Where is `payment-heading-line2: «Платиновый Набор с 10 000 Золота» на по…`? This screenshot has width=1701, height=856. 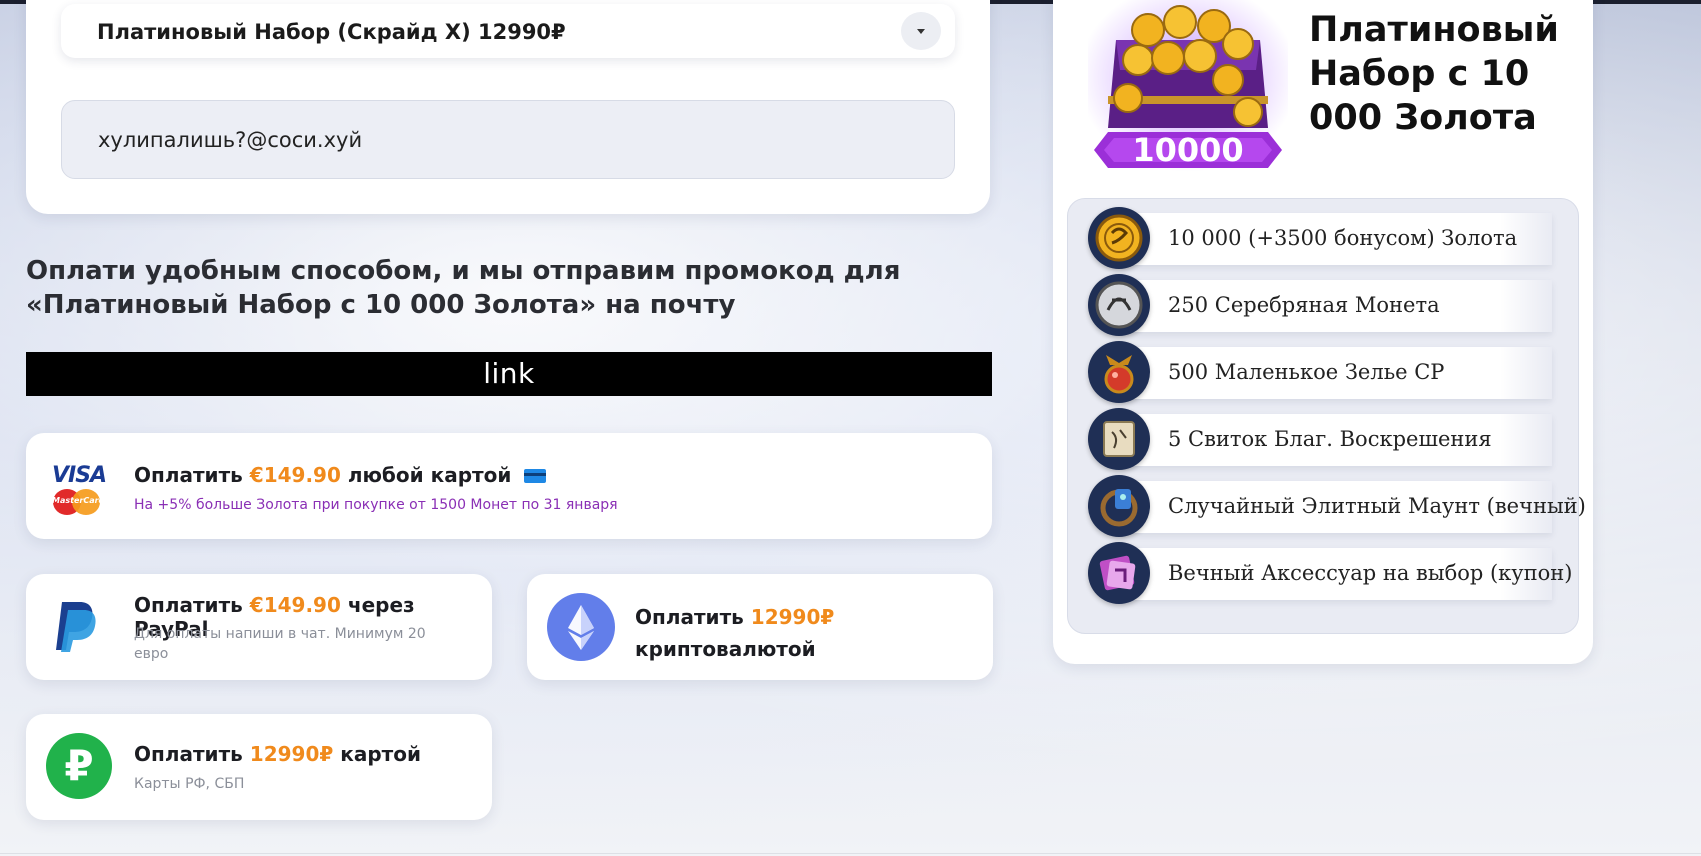 payment-heading-line2: «Платиновый Набор с 10 000 Золота» на по… is located at coordinates (381, 305).